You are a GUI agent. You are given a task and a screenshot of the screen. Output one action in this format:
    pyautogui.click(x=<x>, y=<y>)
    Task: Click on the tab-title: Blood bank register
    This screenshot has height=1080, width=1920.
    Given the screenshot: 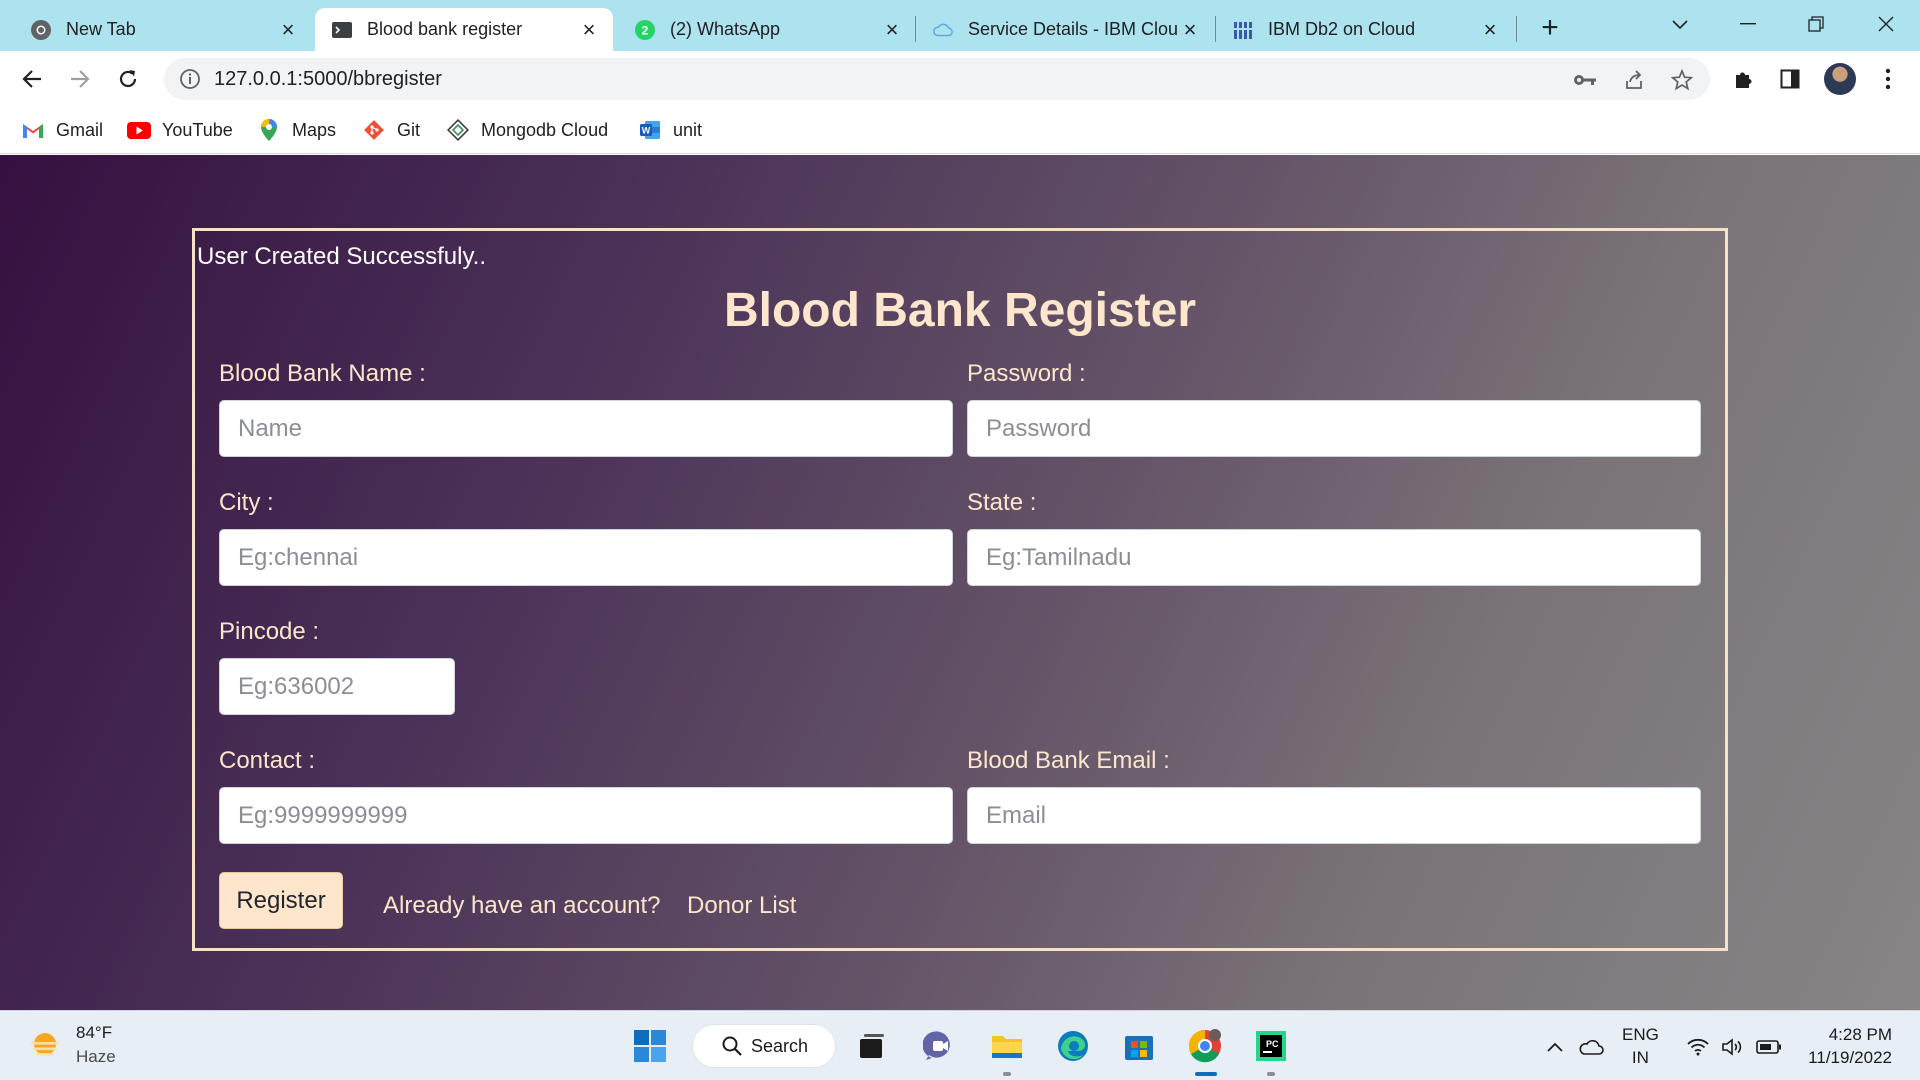 What is the action you would take?
    pyautogui.click(x=445, y=29)
    